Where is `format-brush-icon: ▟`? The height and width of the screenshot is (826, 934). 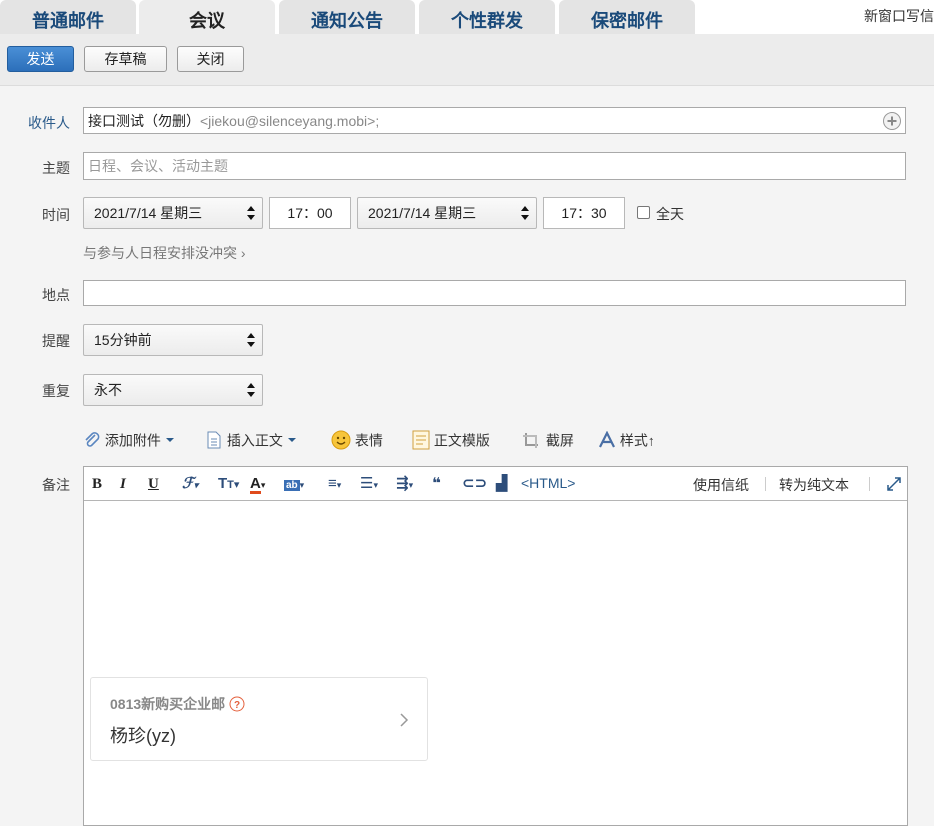
format-brush-icon: ▟ is located at coordinates (502, 484).